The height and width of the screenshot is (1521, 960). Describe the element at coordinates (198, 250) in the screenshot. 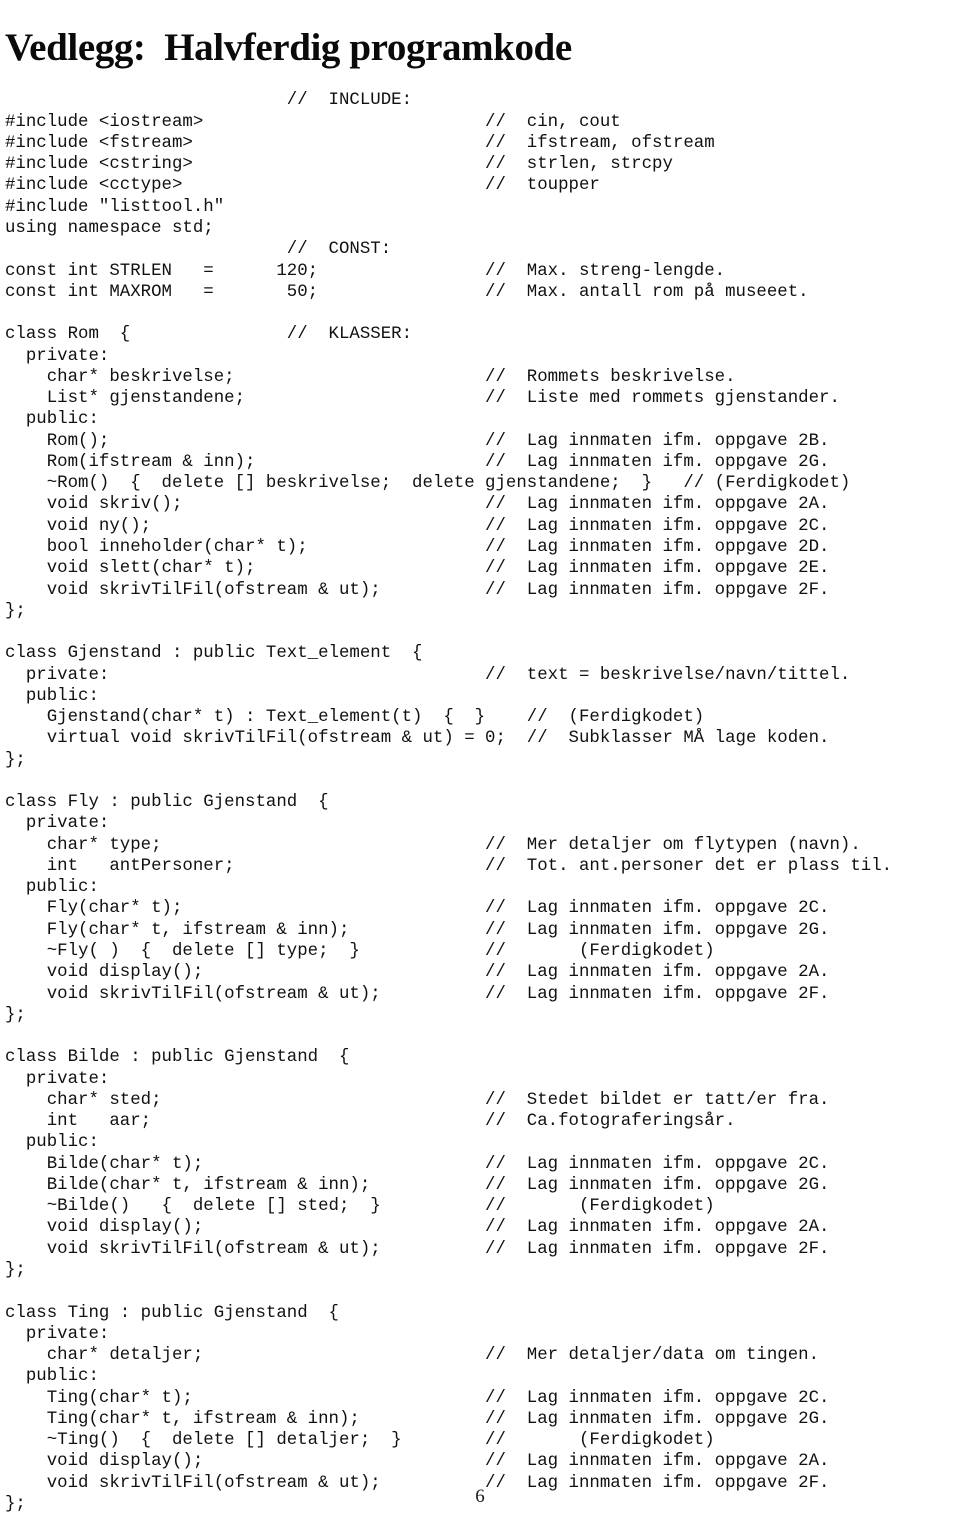

I see `code-line: // CONST:` at that location.